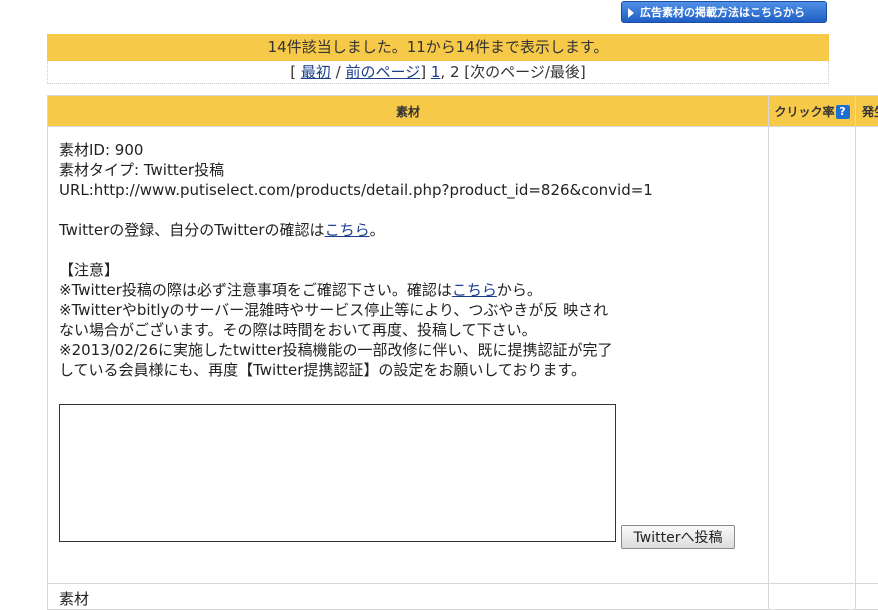  I want to click on table-header-row: 素材 クリック率? 発生, so click(463, 111).